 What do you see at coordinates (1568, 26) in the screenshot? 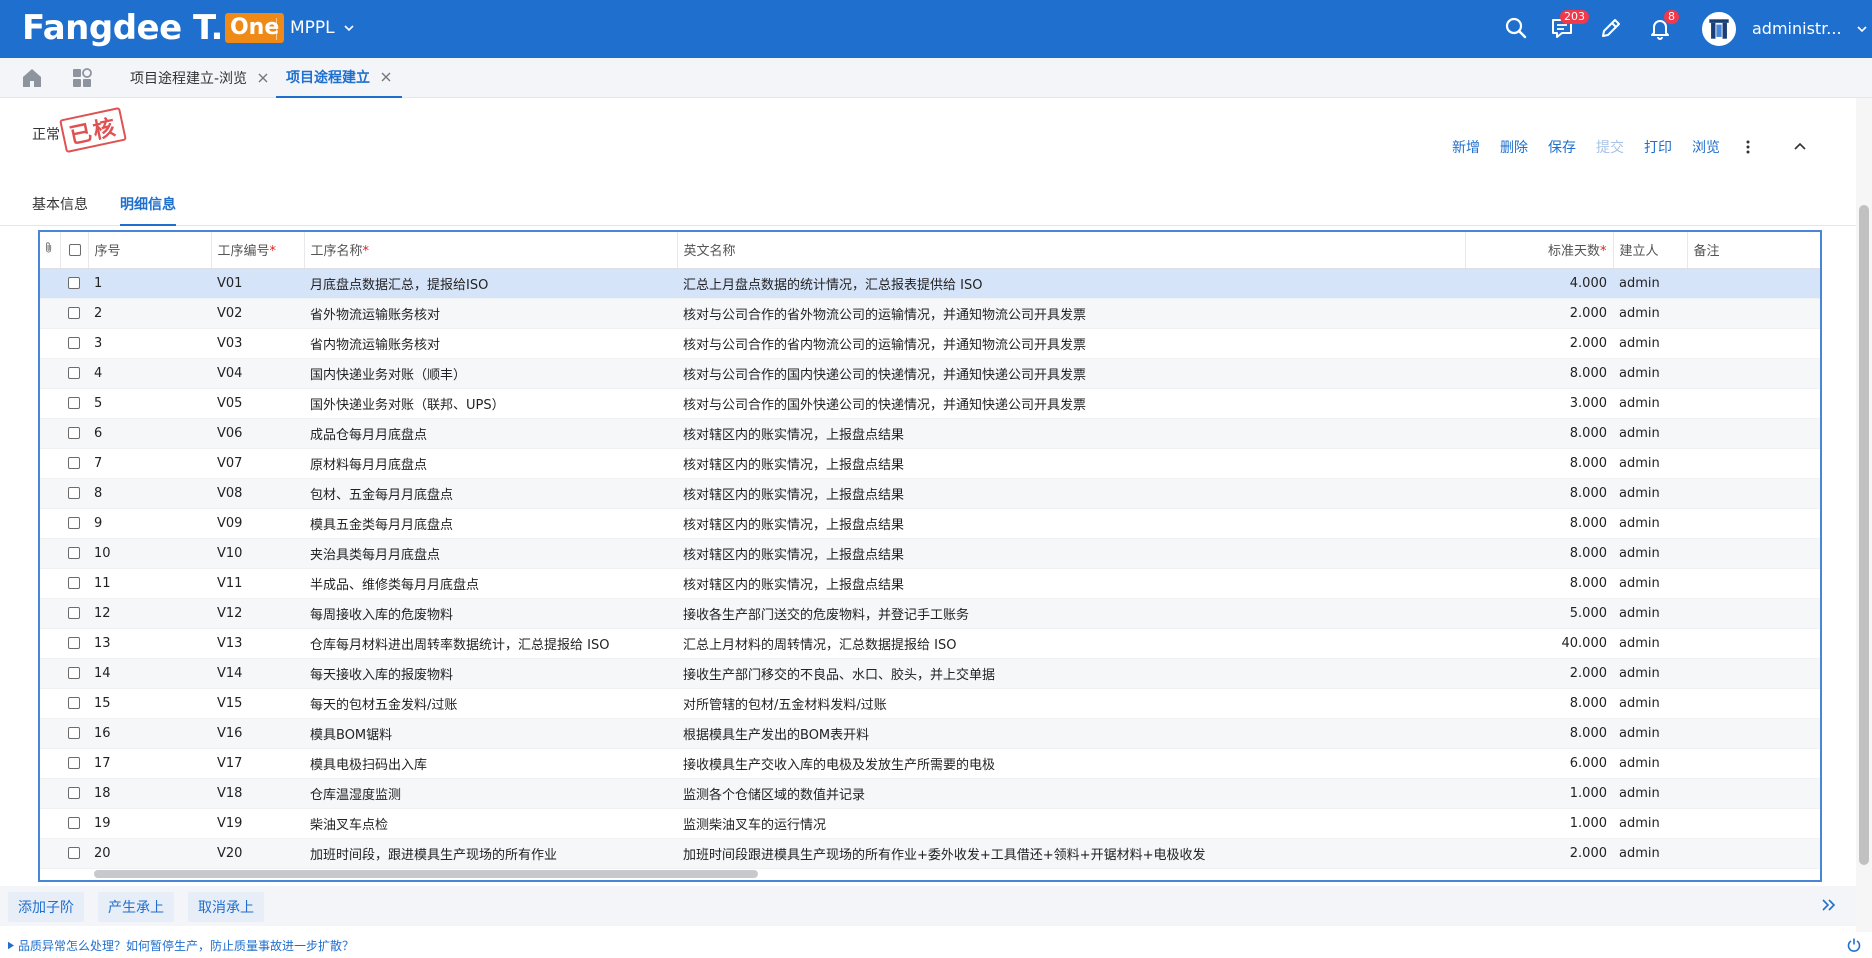
I see `message-icon: 203` at bounding box center [1568, 26].